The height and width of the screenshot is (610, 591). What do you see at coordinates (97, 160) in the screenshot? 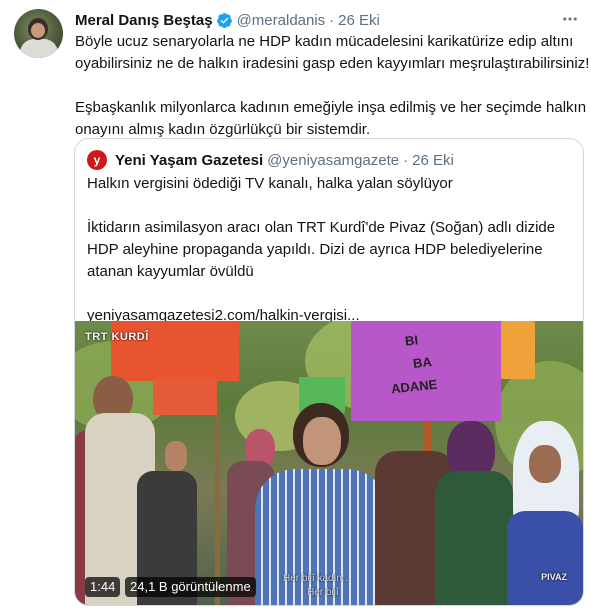
I see `source-logo-icon: y` at bounding box center [97, 160].